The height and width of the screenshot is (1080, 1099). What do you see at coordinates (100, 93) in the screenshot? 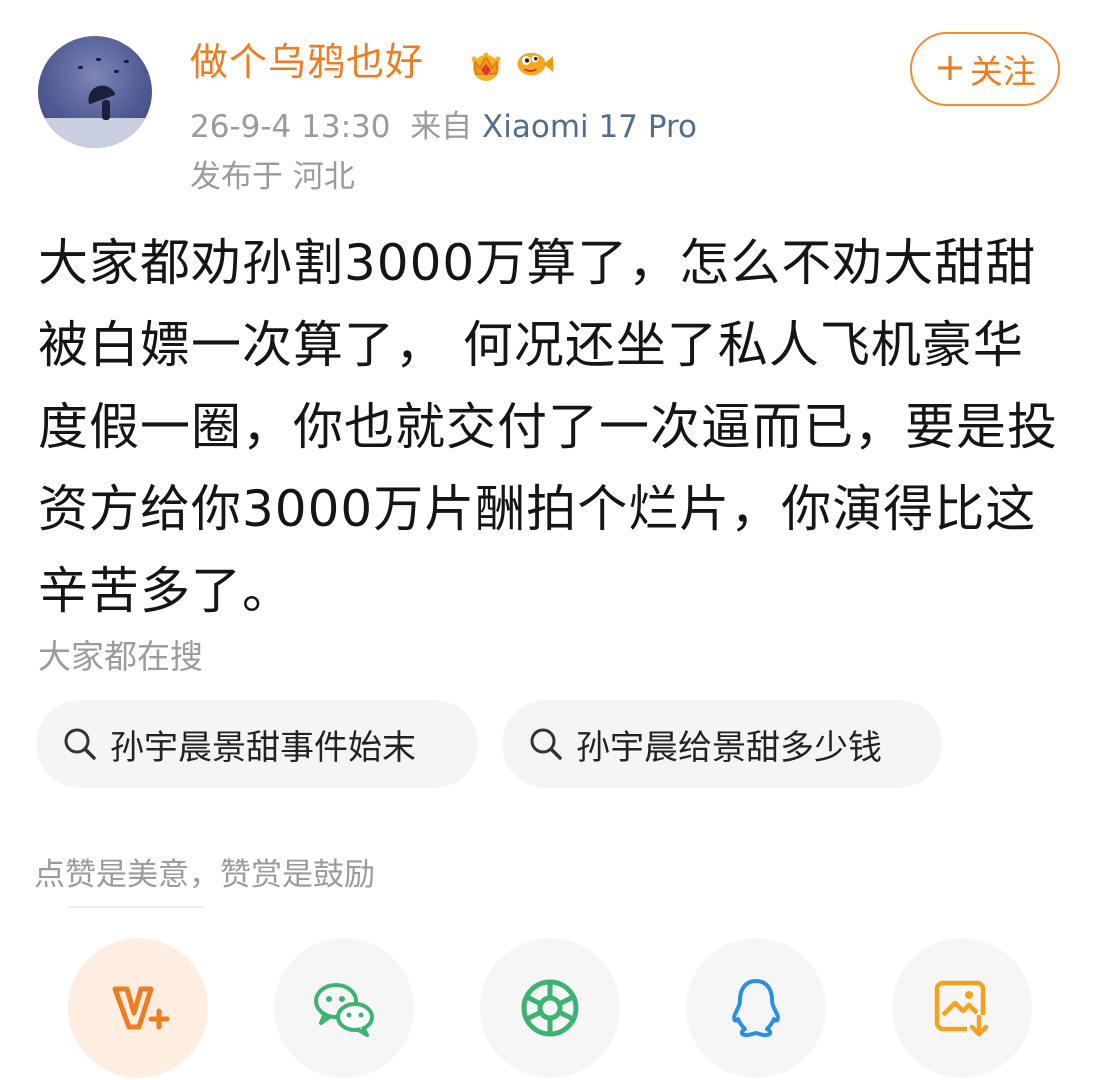
I see `avatar-umbrella` at bounding box center [100, 93].